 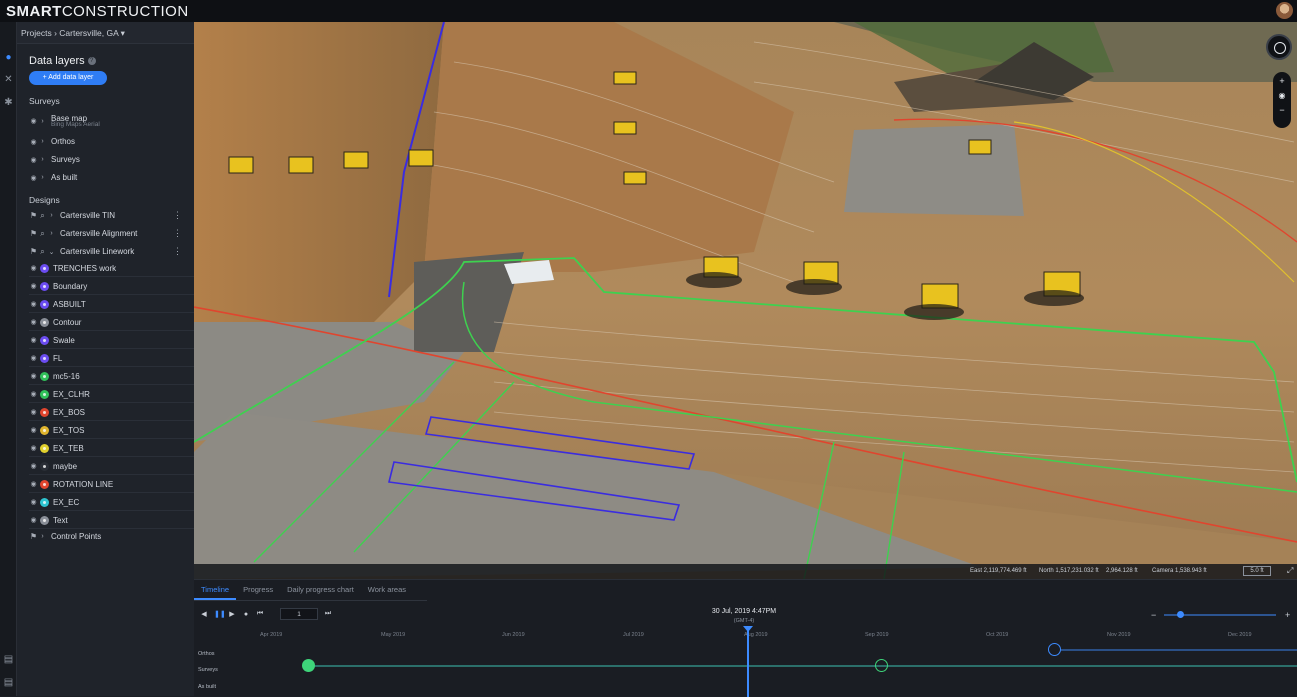 What do you see at coordinates (1282, 95) in the screenshot?
I see `camera-icon: ◉` at bounding box center [1282, 95].